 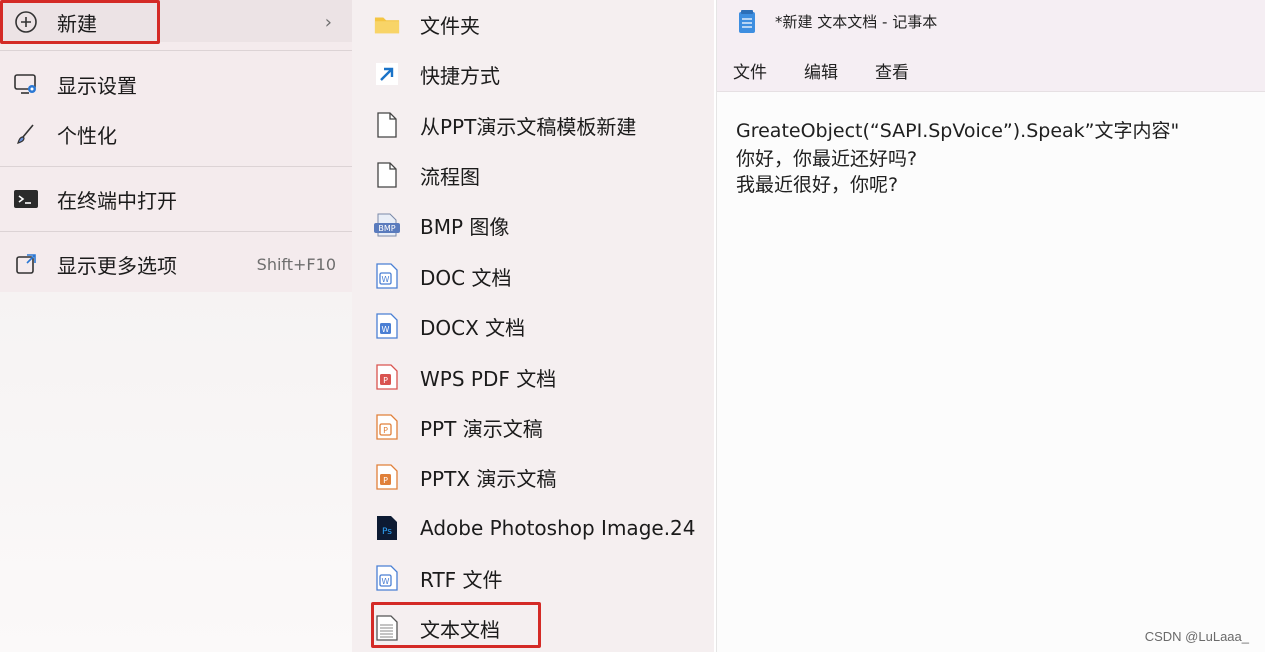 What do you see at coordinates (176, 22) in the screenshot?
I see `menu-item-new: 新建 ›` at bounding box center [176, 22].